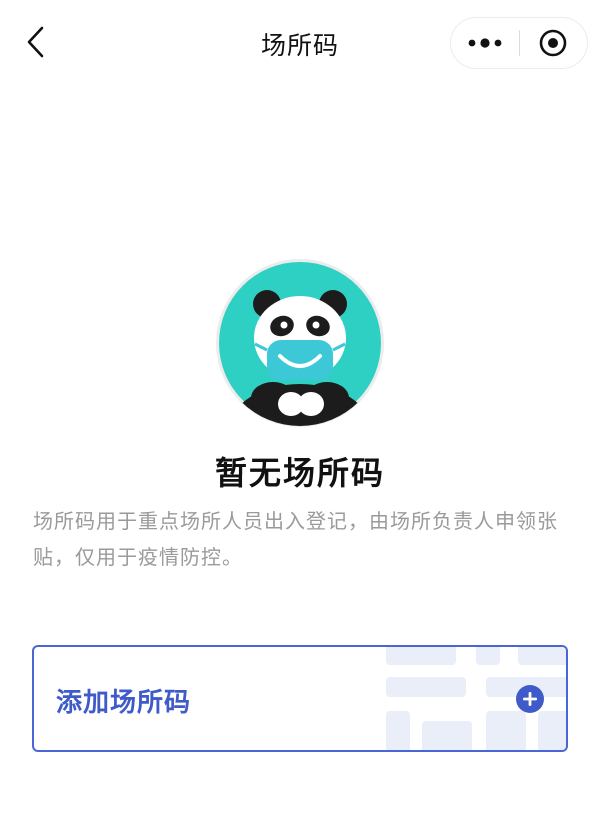 This screenshot has width=600, height=828. I want to click on more-button, so click(485, 43).